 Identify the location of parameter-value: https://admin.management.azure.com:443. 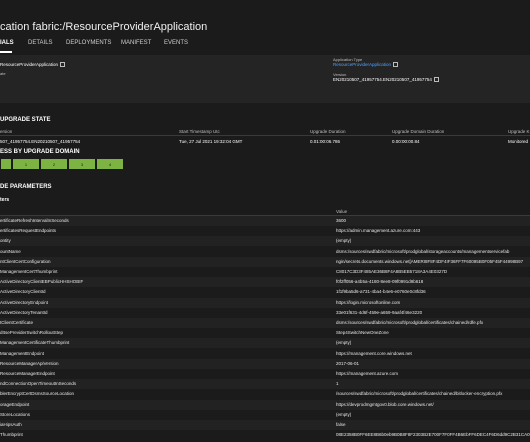
(378, 231).